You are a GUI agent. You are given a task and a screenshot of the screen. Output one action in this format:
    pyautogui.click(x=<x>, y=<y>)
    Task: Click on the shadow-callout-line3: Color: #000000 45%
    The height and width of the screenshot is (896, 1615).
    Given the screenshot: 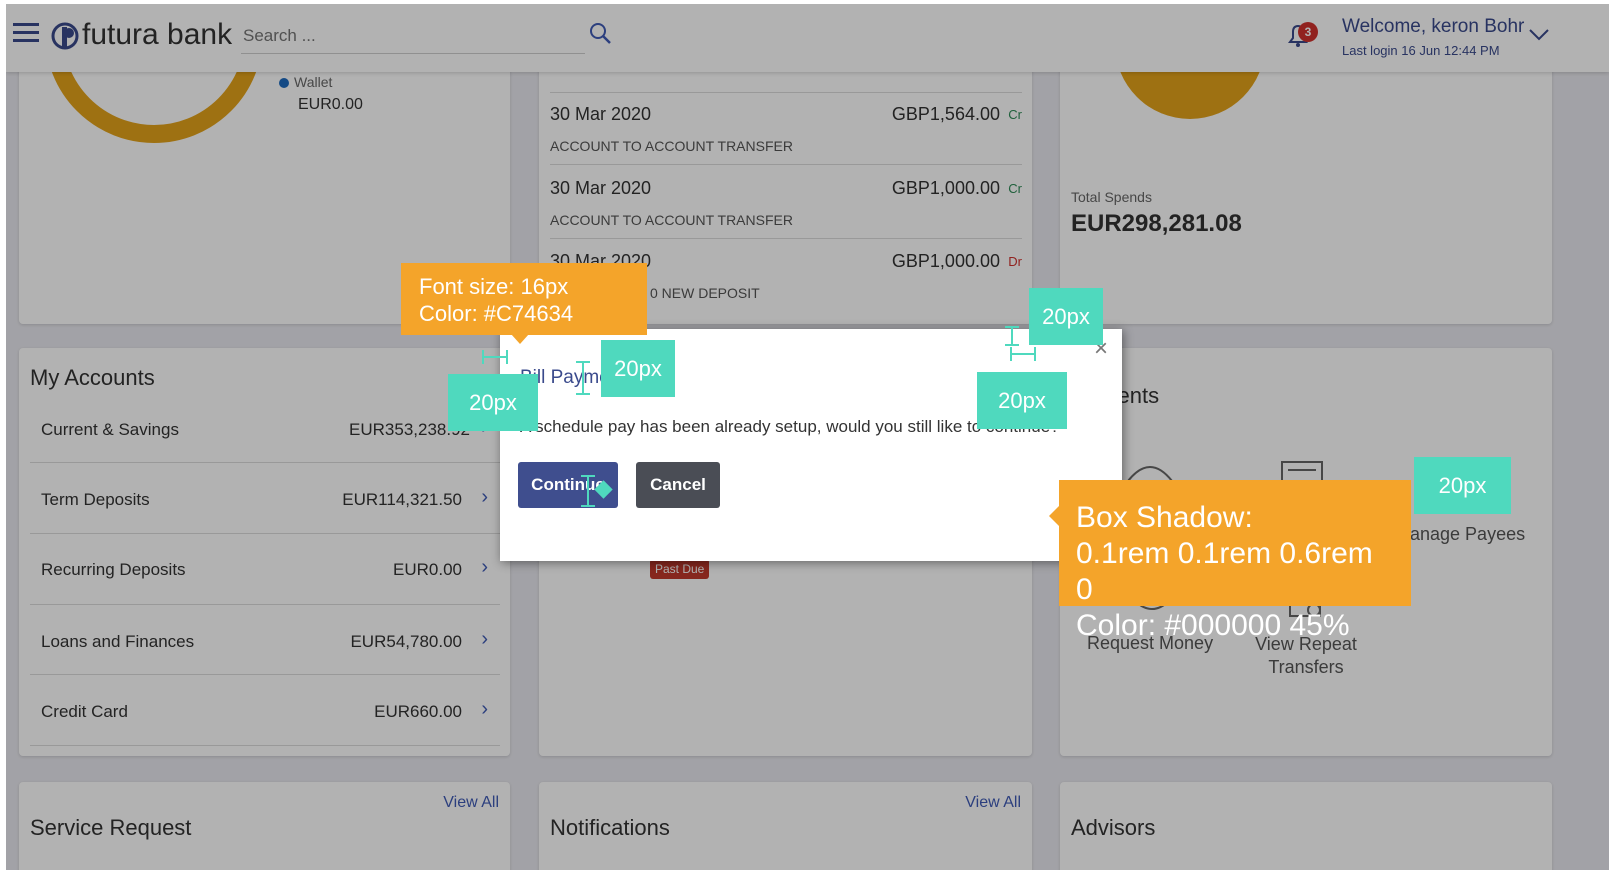 What is the action you would take?
    pyautogui.click(x=1213, y=625)
    